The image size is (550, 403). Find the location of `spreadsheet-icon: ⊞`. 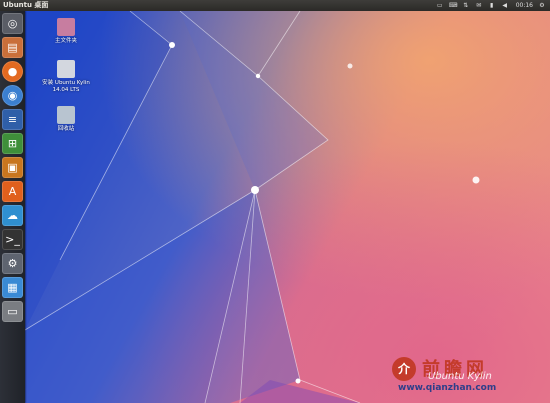

spreadsheet-icon: ⊞ is located at coordinates (12, 143).